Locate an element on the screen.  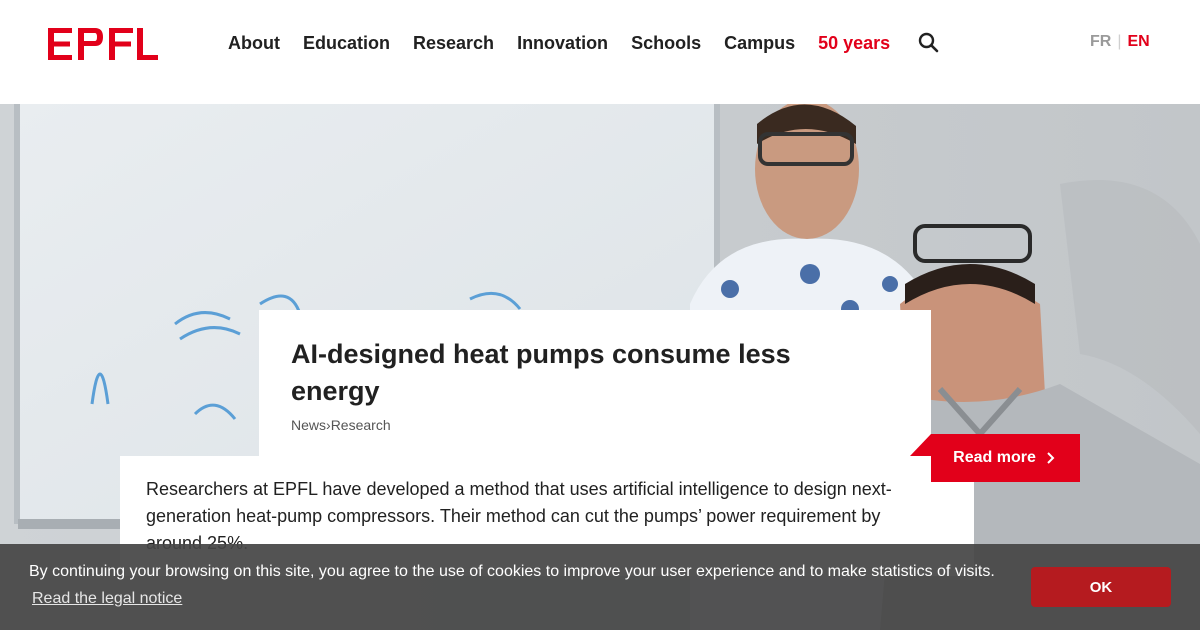
nav-item-about: About is located at coordinates (254, 43).